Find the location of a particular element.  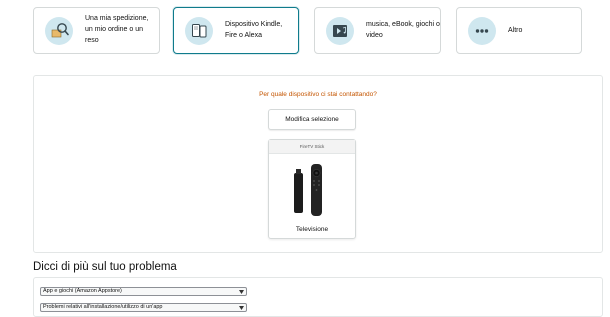

problem-category-select-value: App e giochi (Amazon Appstore) is located at coordinates (82, 291).